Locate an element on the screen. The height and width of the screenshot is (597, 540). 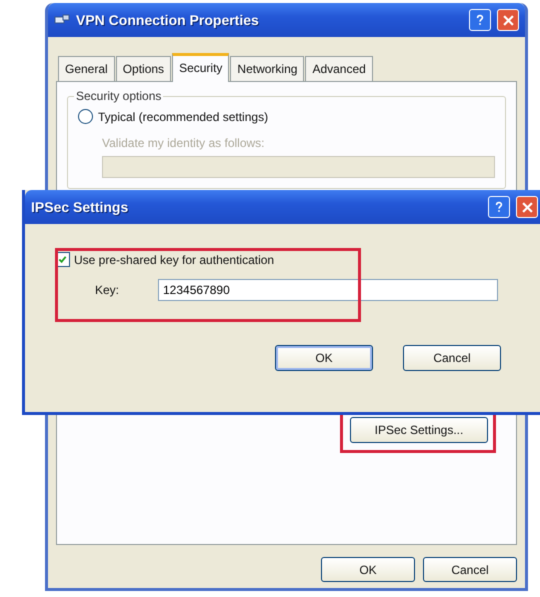
key-field: 1234567890 is located at coordinates (328, 290).